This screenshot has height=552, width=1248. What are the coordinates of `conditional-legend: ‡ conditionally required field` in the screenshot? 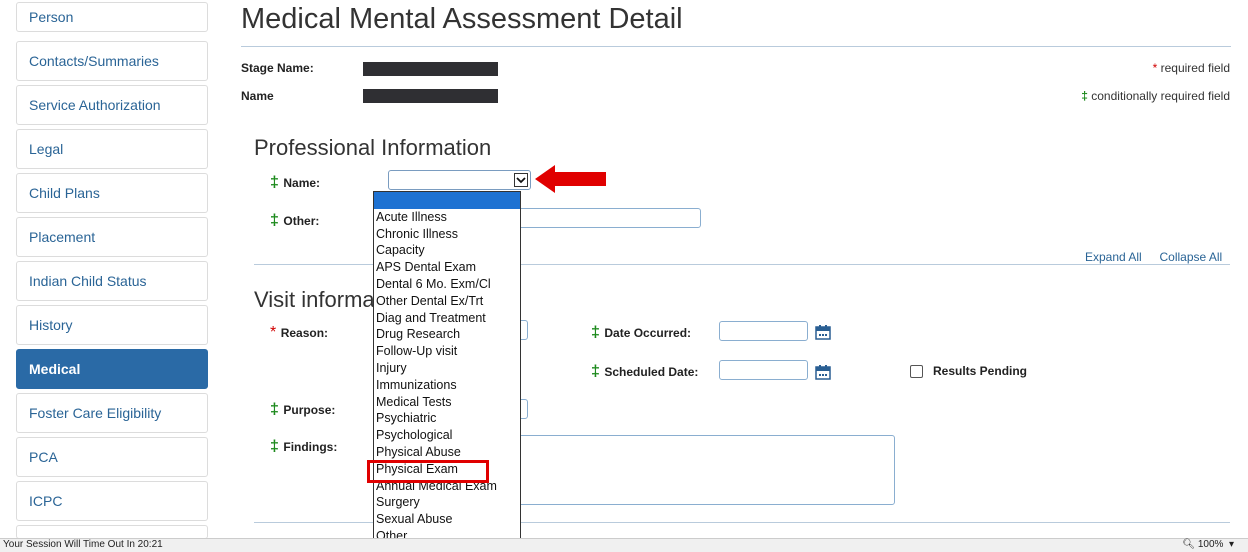 It's located at (1155, 96).